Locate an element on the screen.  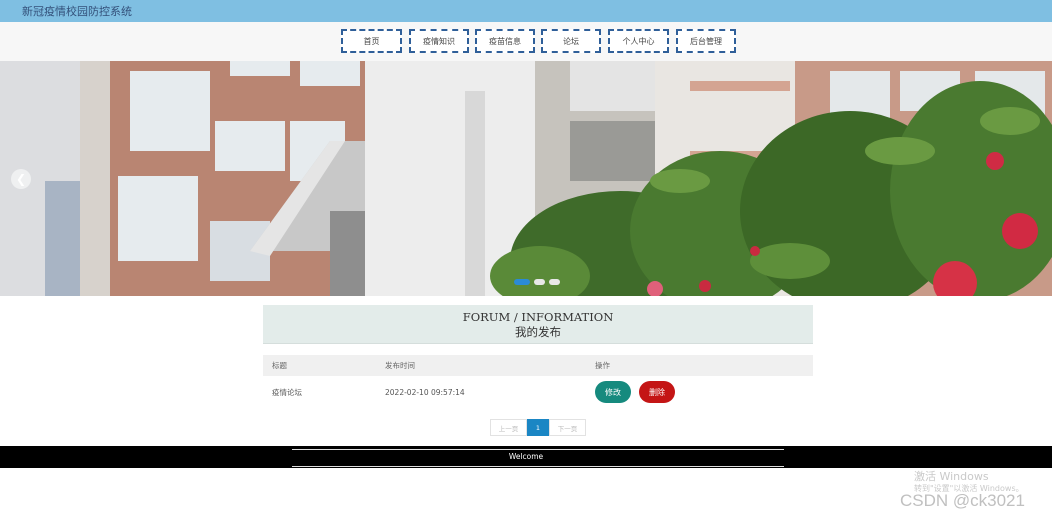
column-header-actions: 操作 is located at coordinates (602, 365).